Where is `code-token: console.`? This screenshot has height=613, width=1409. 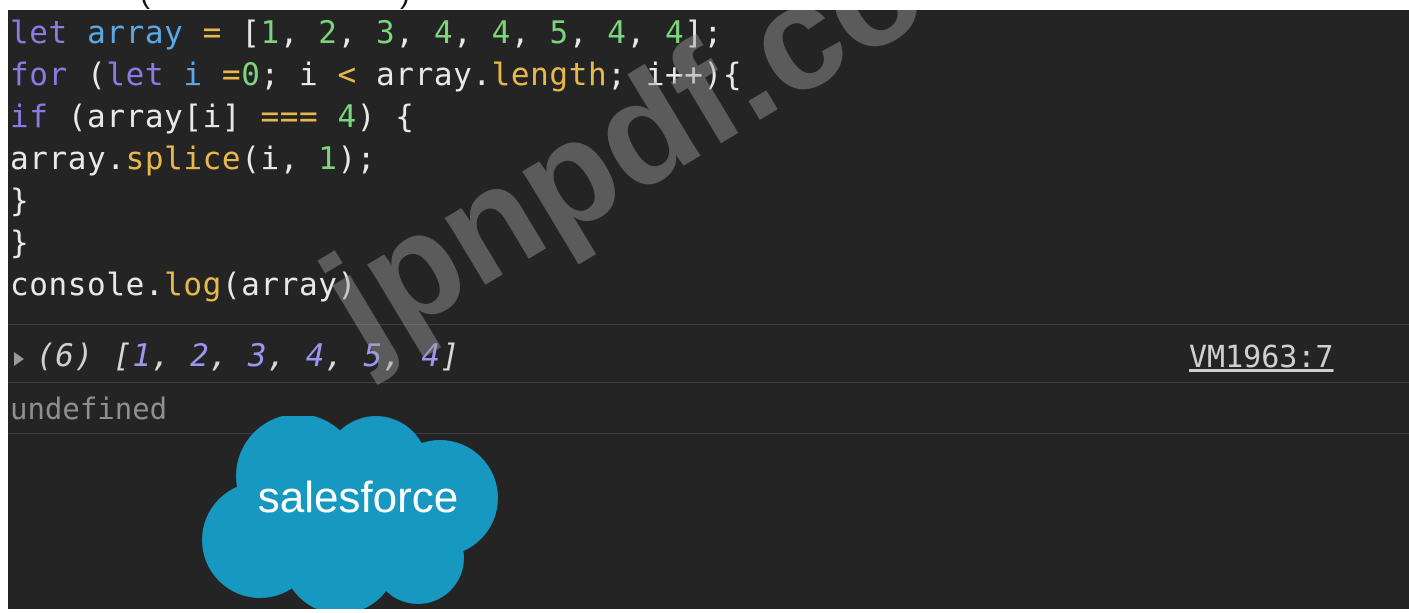 code-token: console. is located at coordinates (87, 285).